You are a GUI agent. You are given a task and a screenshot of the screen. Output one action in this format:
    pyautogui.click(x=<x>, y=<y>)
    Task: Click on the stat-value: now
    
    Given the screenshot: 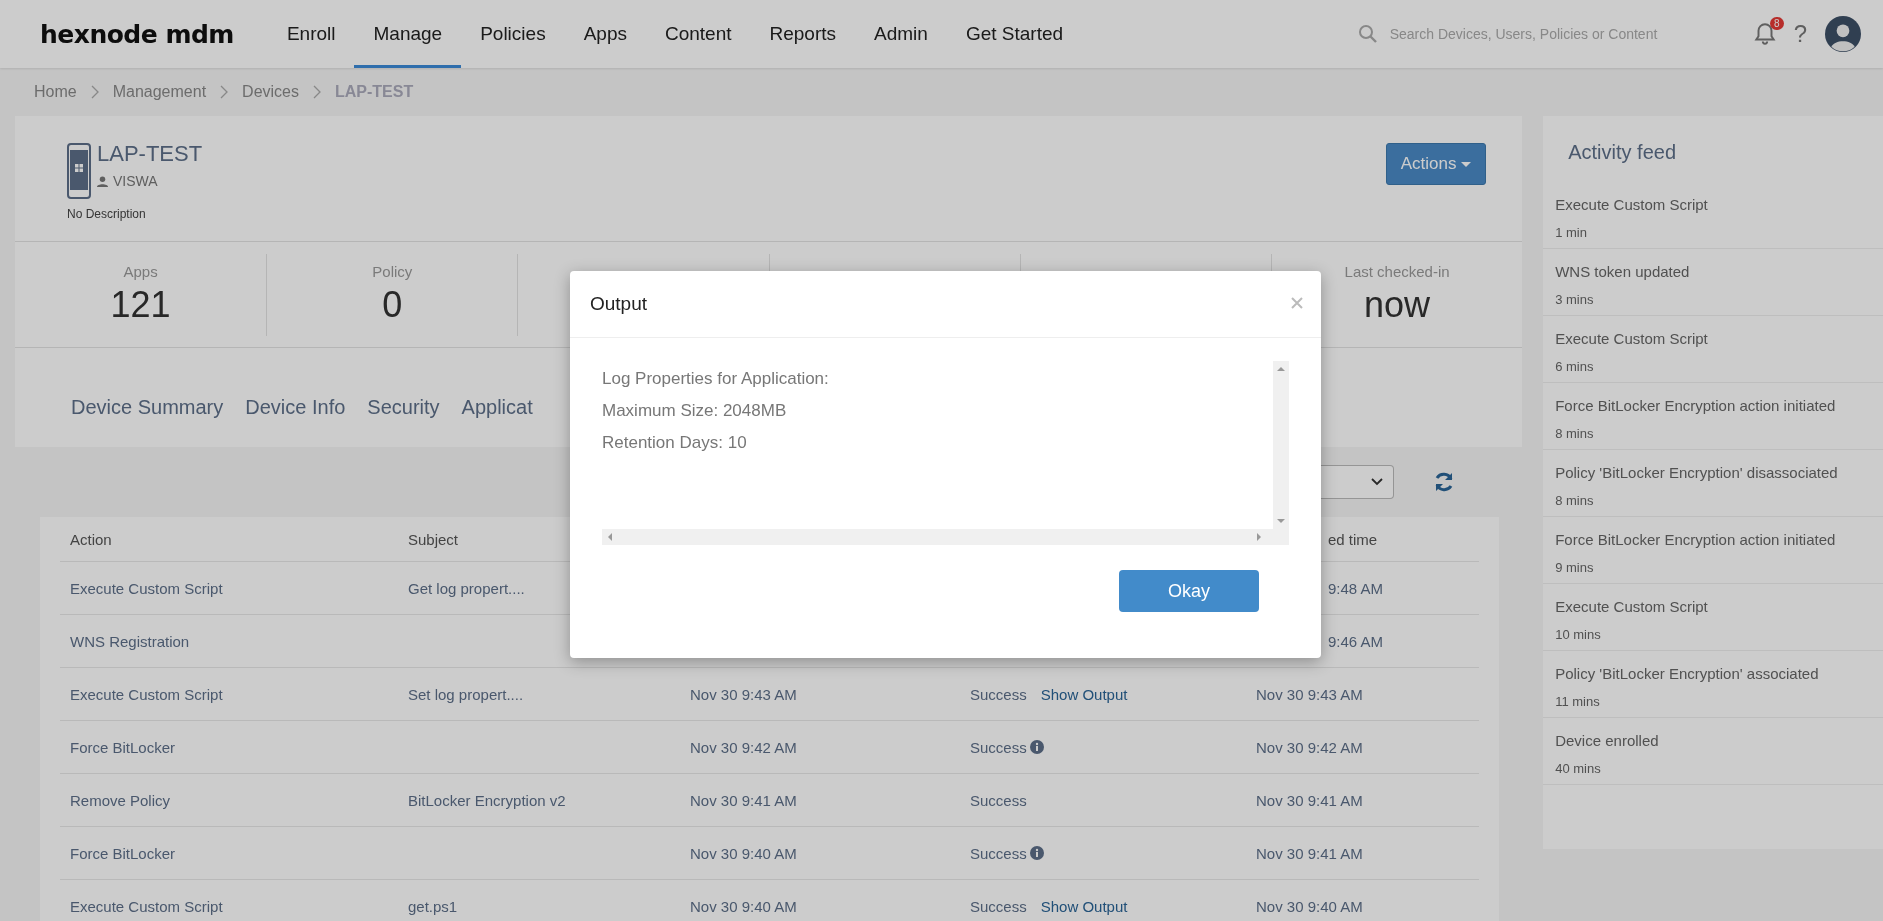 What is the action you would take?
    pyautogui.click(x=1397, y=305)
    